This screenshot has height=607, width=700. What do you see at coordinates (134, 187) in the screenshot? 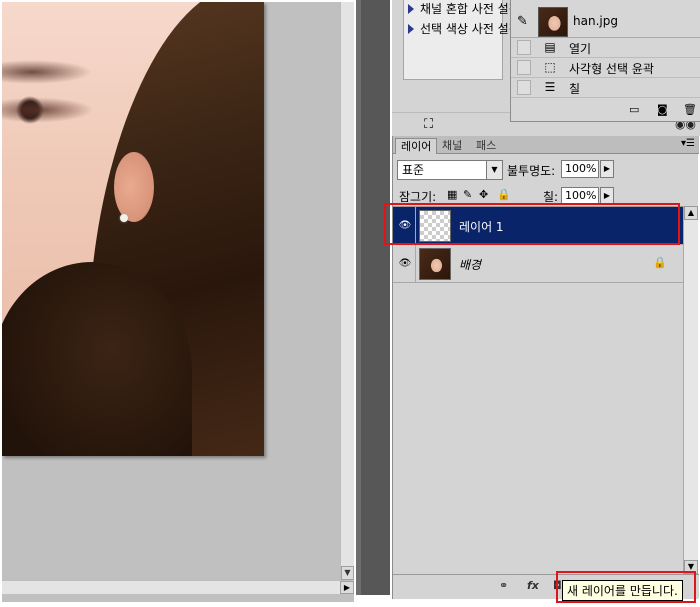
I see `photo-ear` at bounding box center [134, 187].